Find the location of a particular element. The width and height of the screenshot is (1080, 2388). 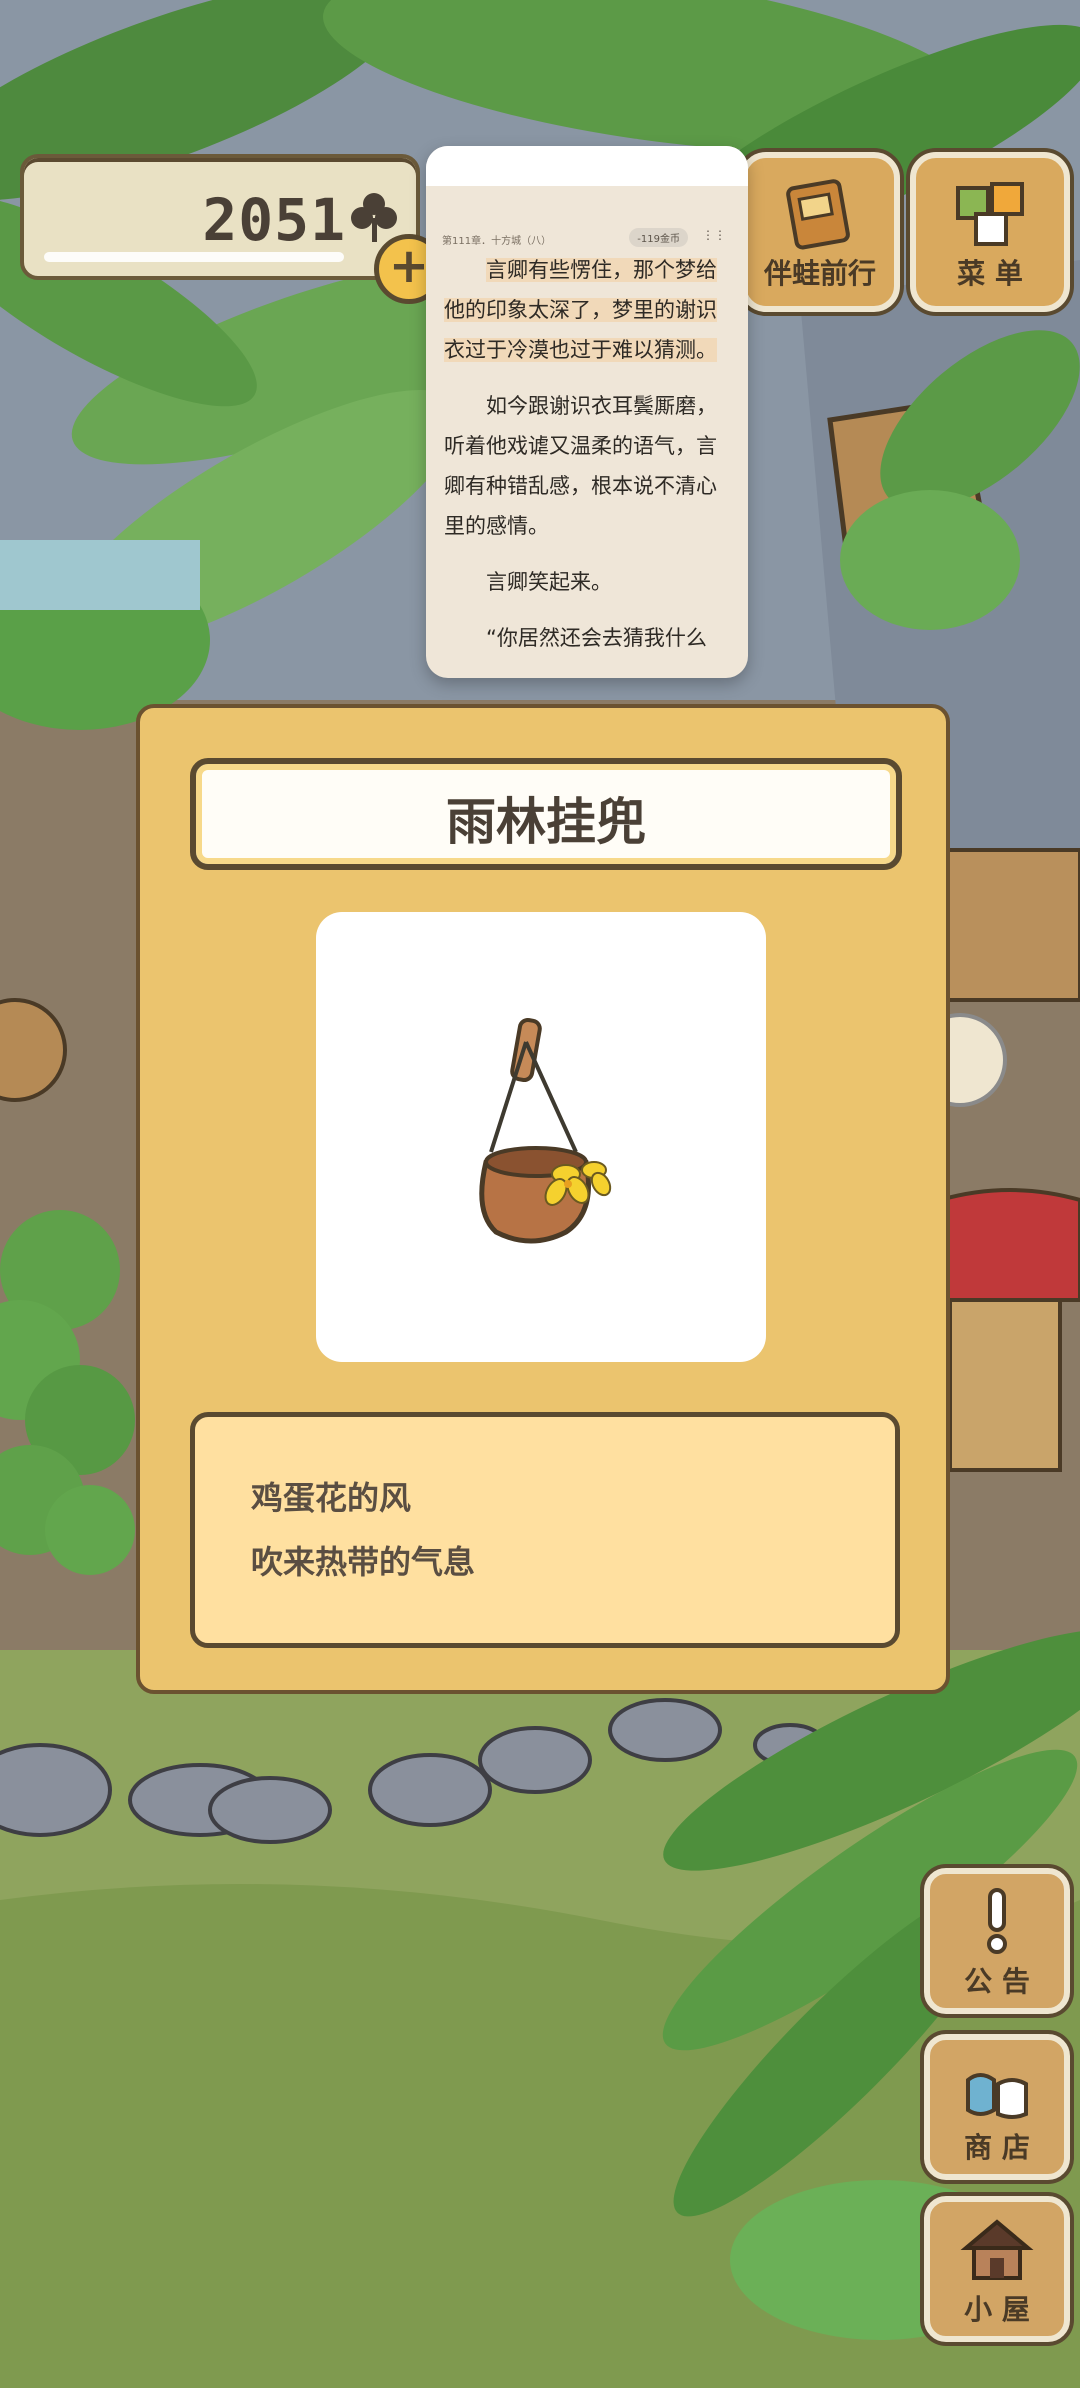

item-description-box: 鸡蛋花的风 吹来热带的气息 is located at coordinates (545, 1530).